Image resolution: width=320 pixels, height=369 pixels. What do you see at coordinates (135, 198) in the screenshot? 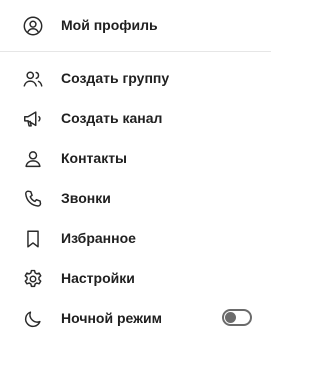
I see `menu-item-calls: Звонки` at bounding box center [135, 198].